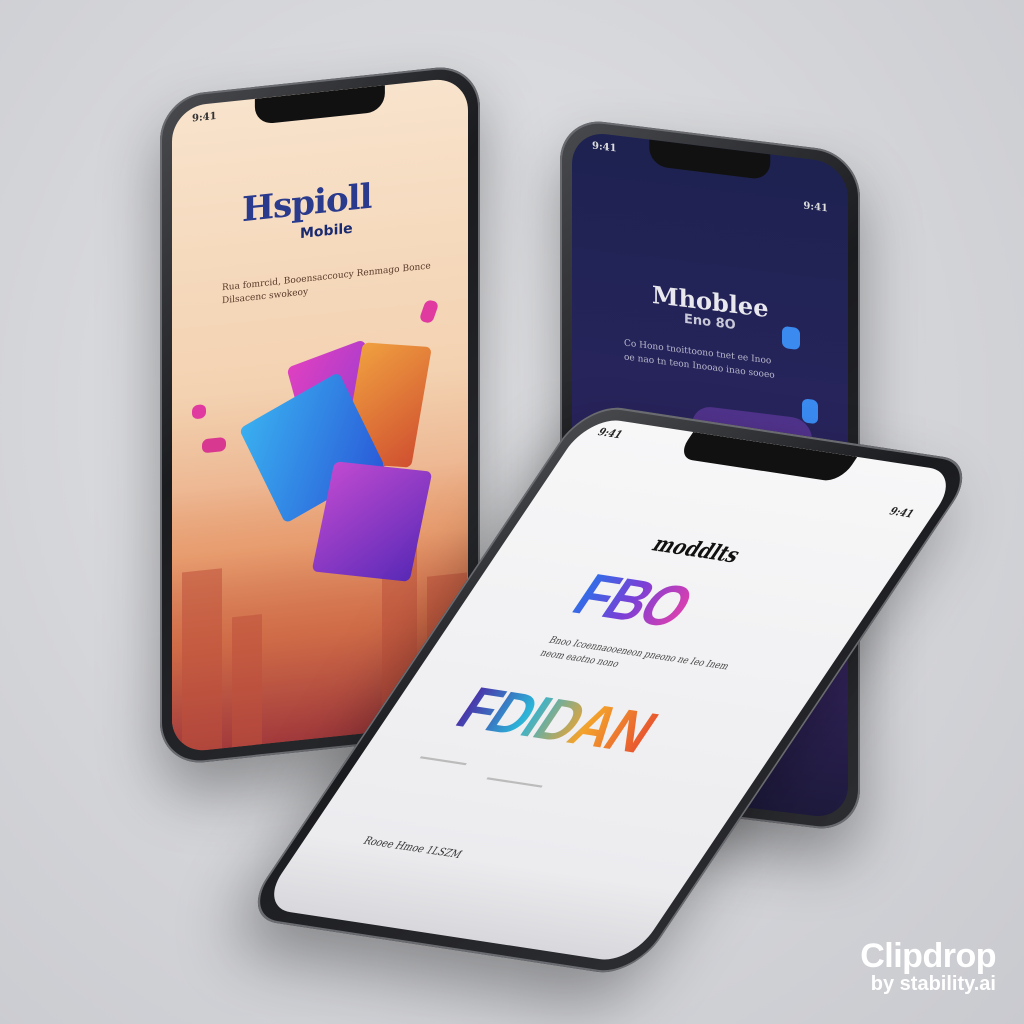 Image resolution: width=1024 pixels, height=1024 pixels. I want to click on watermark-byline: by stability.ai, so click(933, 984).